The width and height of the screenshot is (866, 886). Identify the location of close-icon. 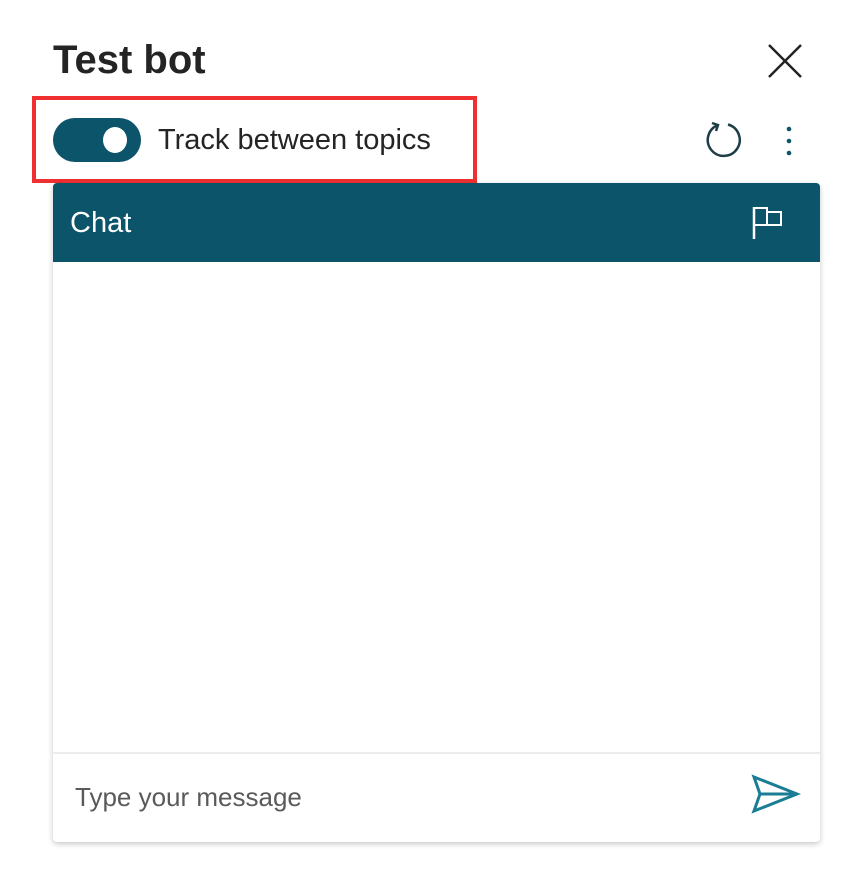
(785, 61).